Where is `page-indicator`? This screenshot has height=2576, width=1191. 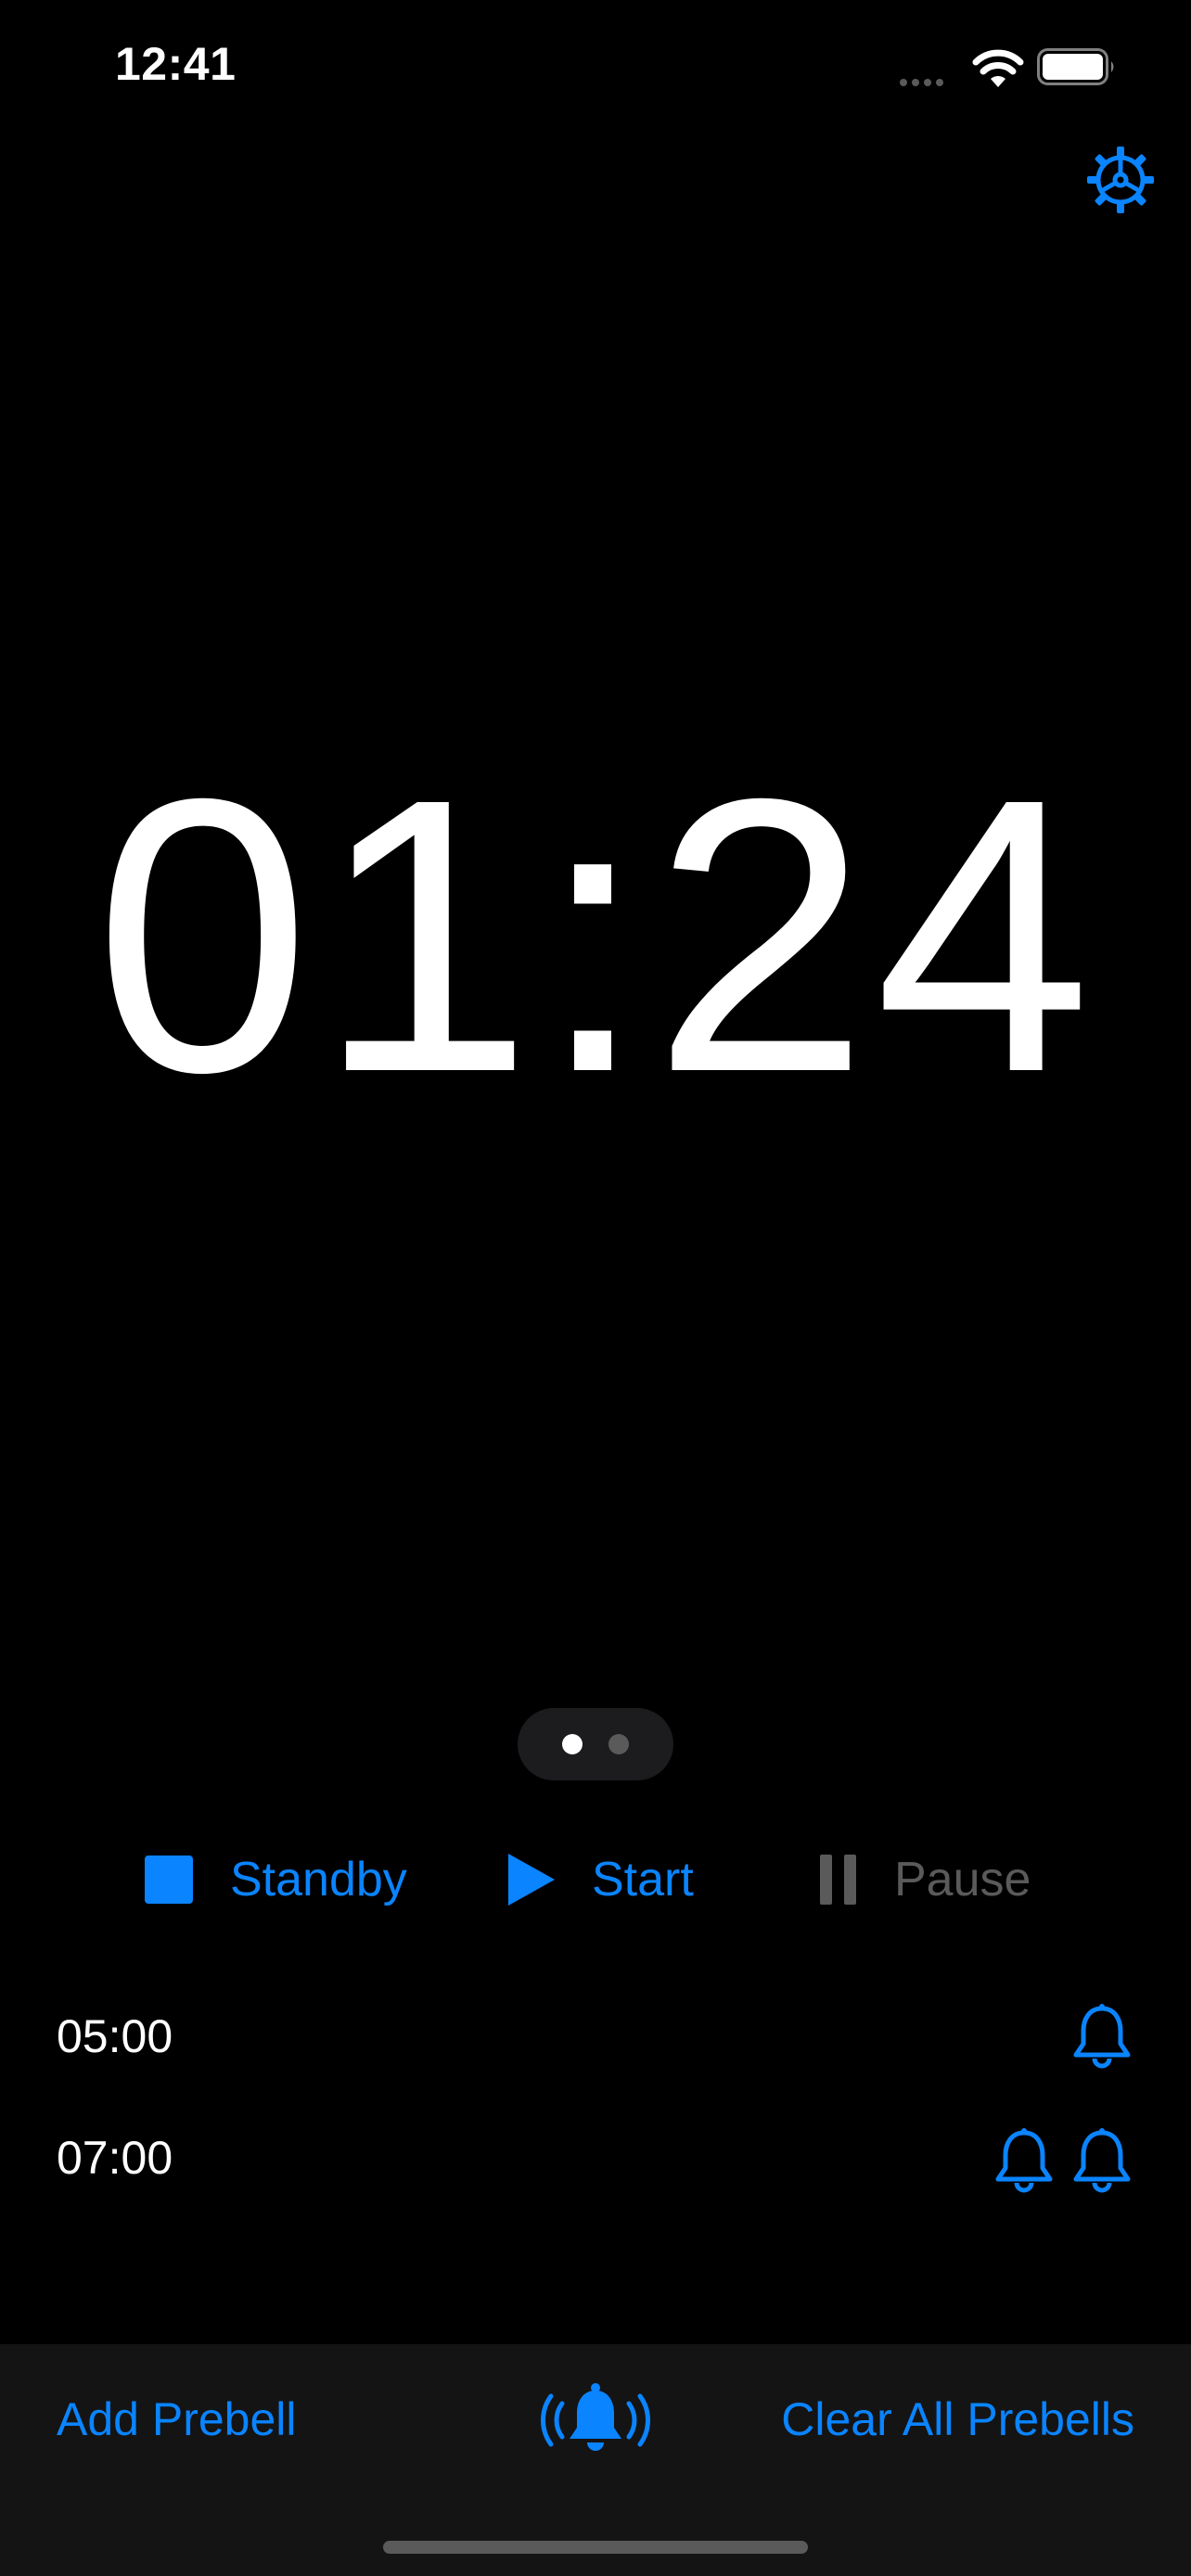
page-indicator is located at coordinates (595, 1744).